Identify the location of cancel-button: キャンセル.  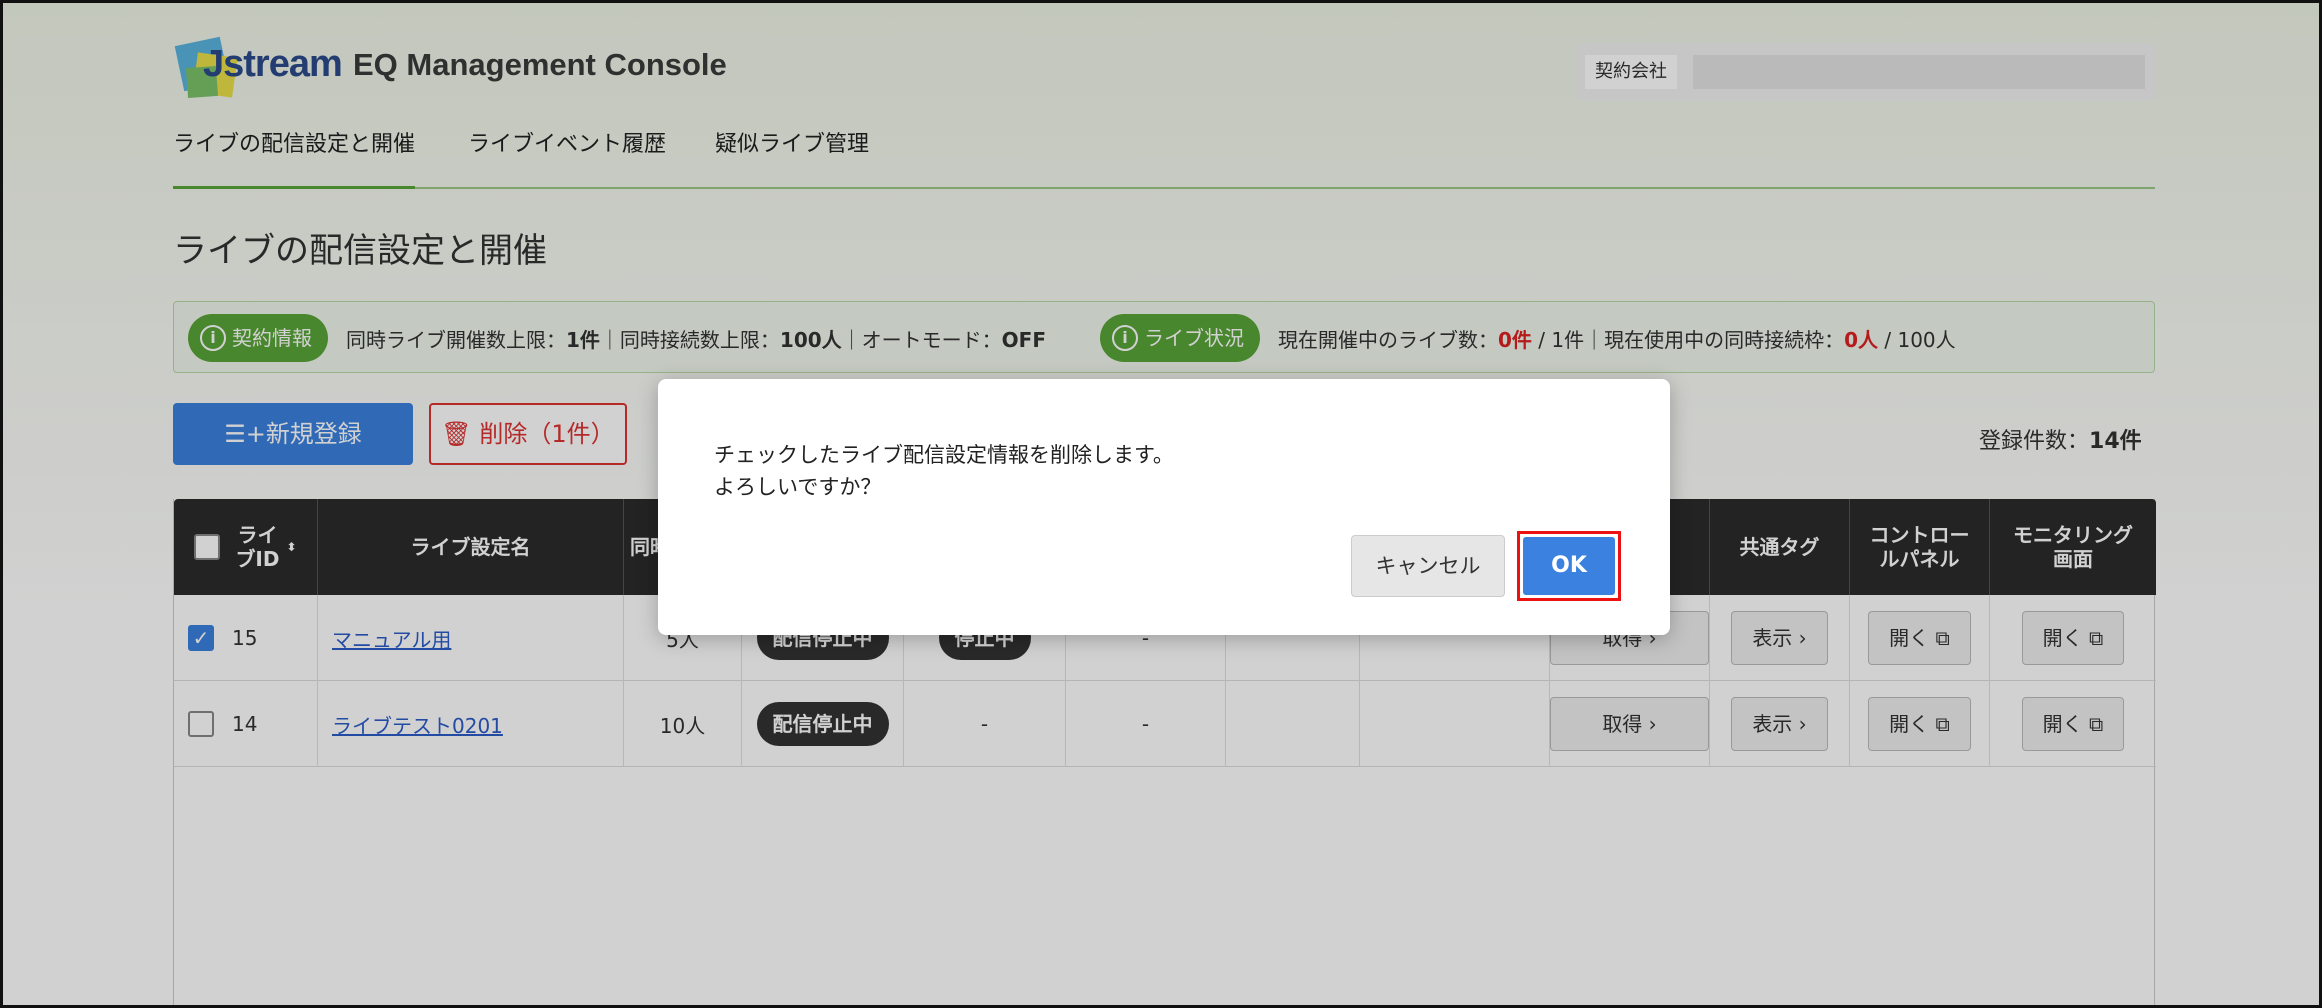
(1428, 566).